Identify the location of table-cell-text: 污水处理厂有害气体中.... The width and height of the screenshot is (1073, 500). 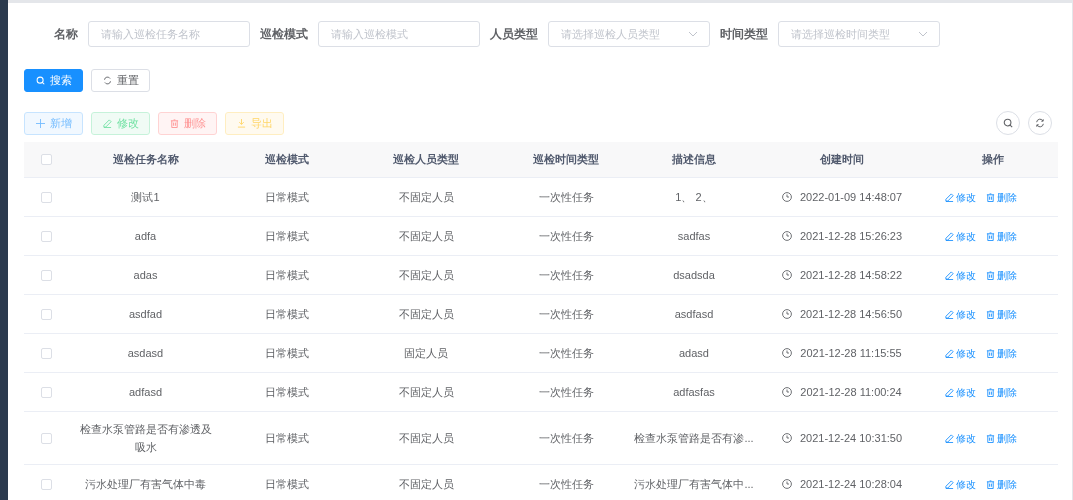
(694, 484).